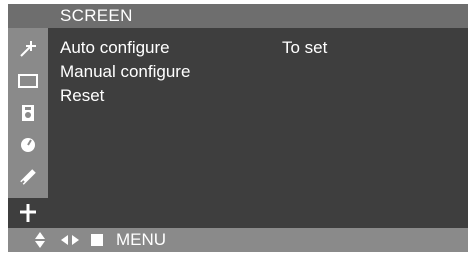 The height and width of the screenshot is (255, 472). Describe the element at coordinates (125, 72) in the screenshot. I see `menu-item-manual-configure: Manual configure` at that location.